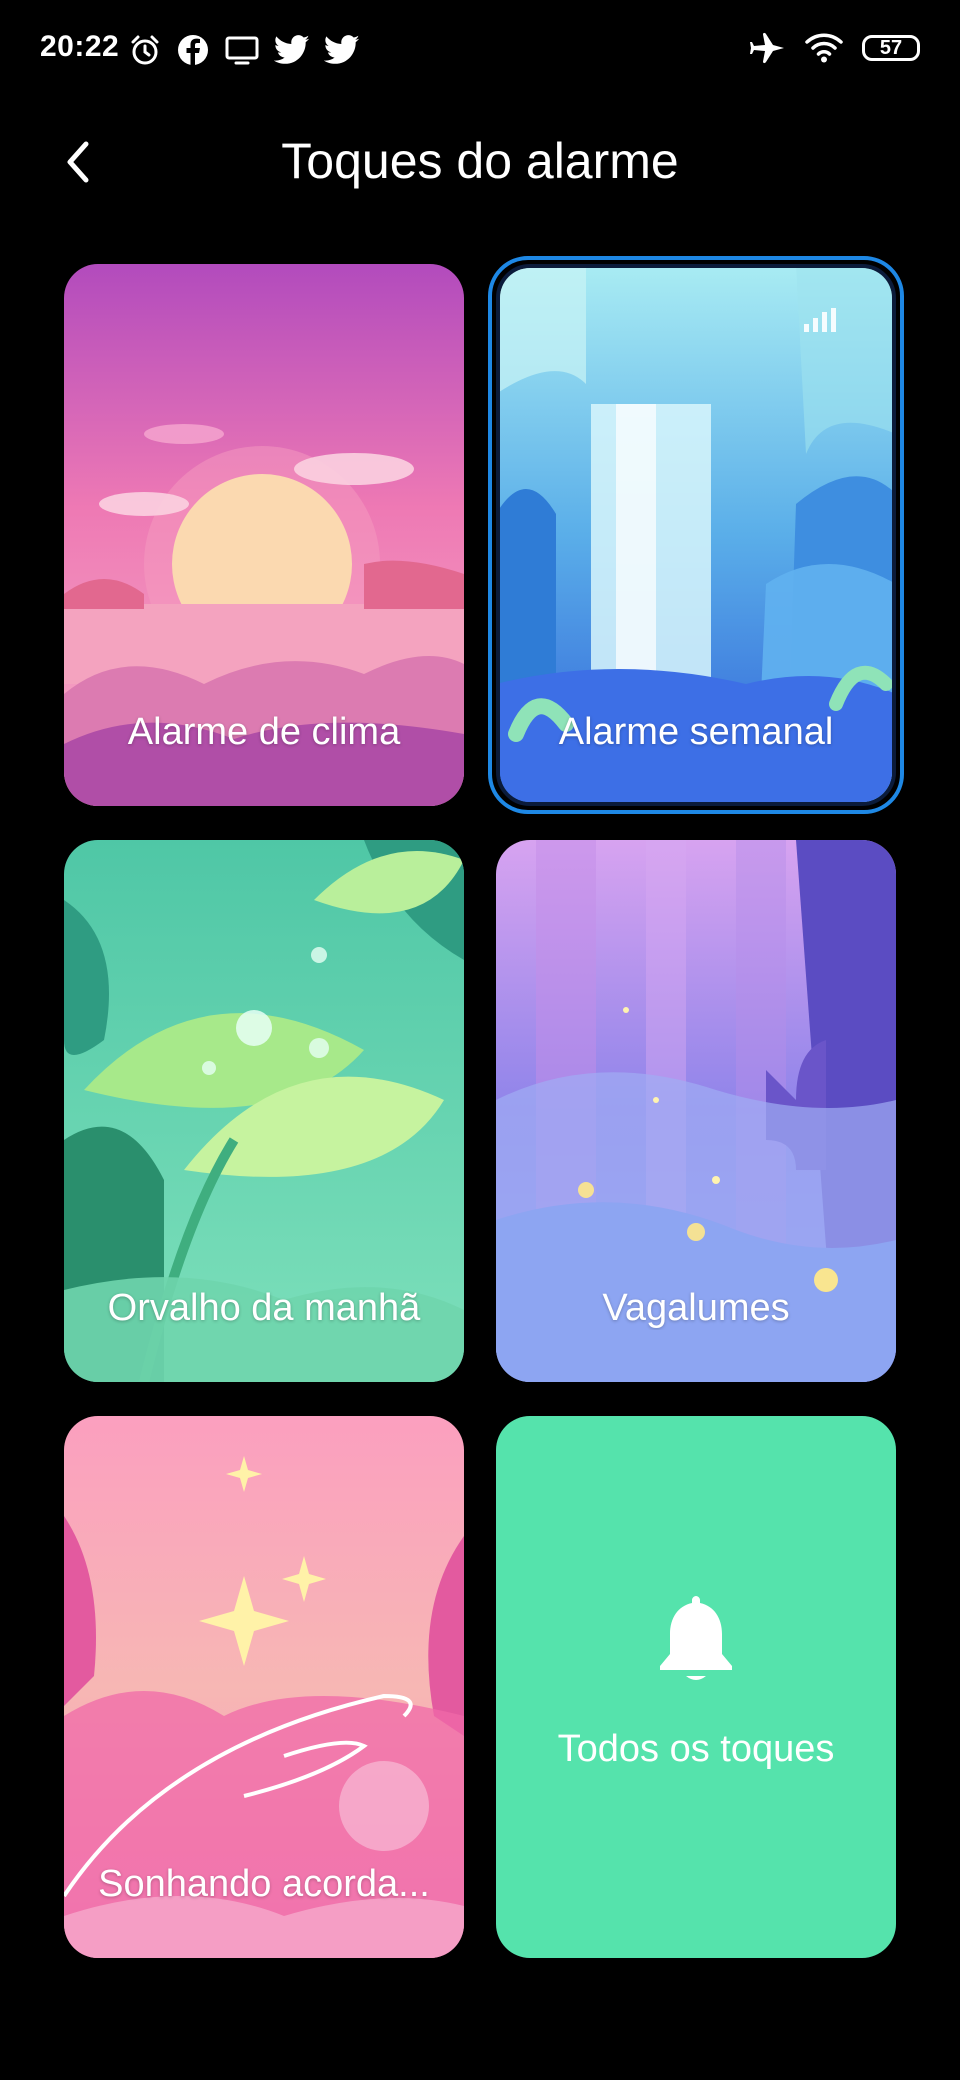 Image resolution: width=960 pixels, height=2080 pixels. Describe the element at coordinates (264, 535) in the screenshot. I see `ringtone-card-alarme-de-clima: Alarme de clima` at that location.